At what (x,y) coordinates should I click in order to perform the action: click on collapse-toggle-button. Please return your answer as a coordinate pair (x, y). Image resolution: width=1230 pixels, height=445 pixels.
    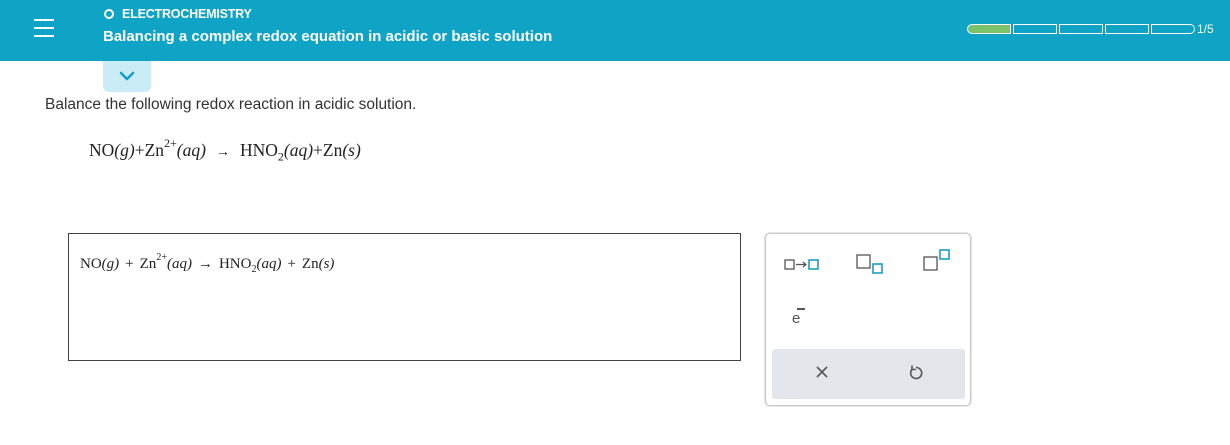
    Looking at the image, I should click on (127, 76).